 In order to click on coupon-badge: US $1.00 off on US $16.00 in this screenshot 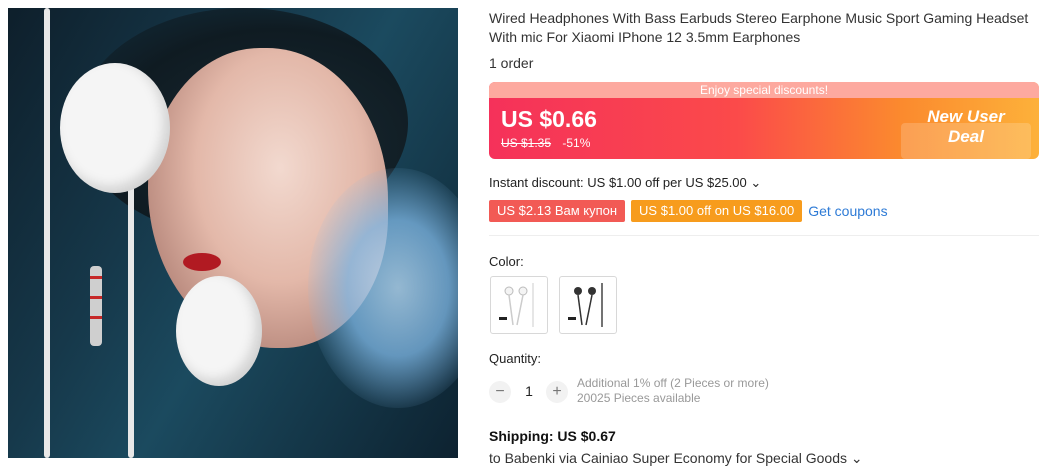, I will do `click(717, 211)`.